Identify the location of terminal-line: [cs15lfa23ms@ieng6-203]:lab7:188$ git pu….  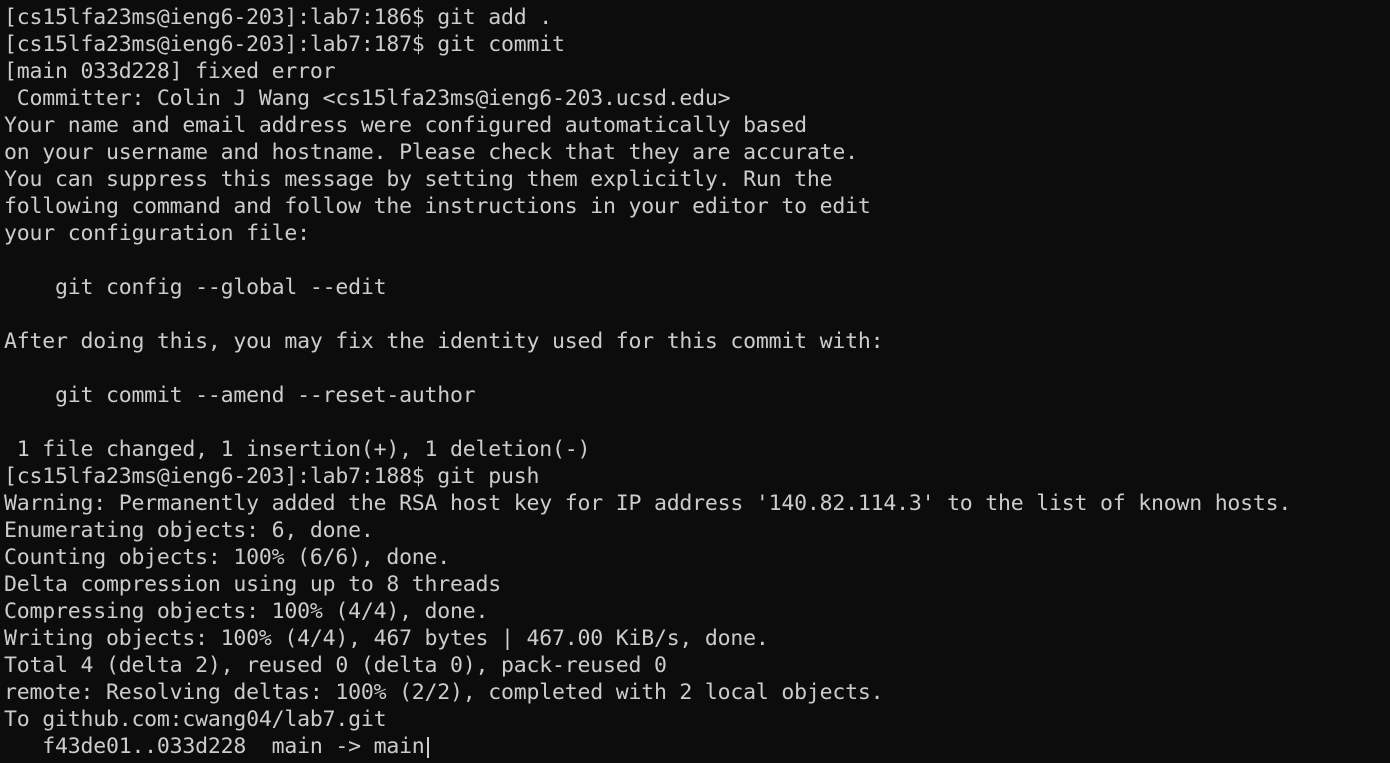
(272, 476).